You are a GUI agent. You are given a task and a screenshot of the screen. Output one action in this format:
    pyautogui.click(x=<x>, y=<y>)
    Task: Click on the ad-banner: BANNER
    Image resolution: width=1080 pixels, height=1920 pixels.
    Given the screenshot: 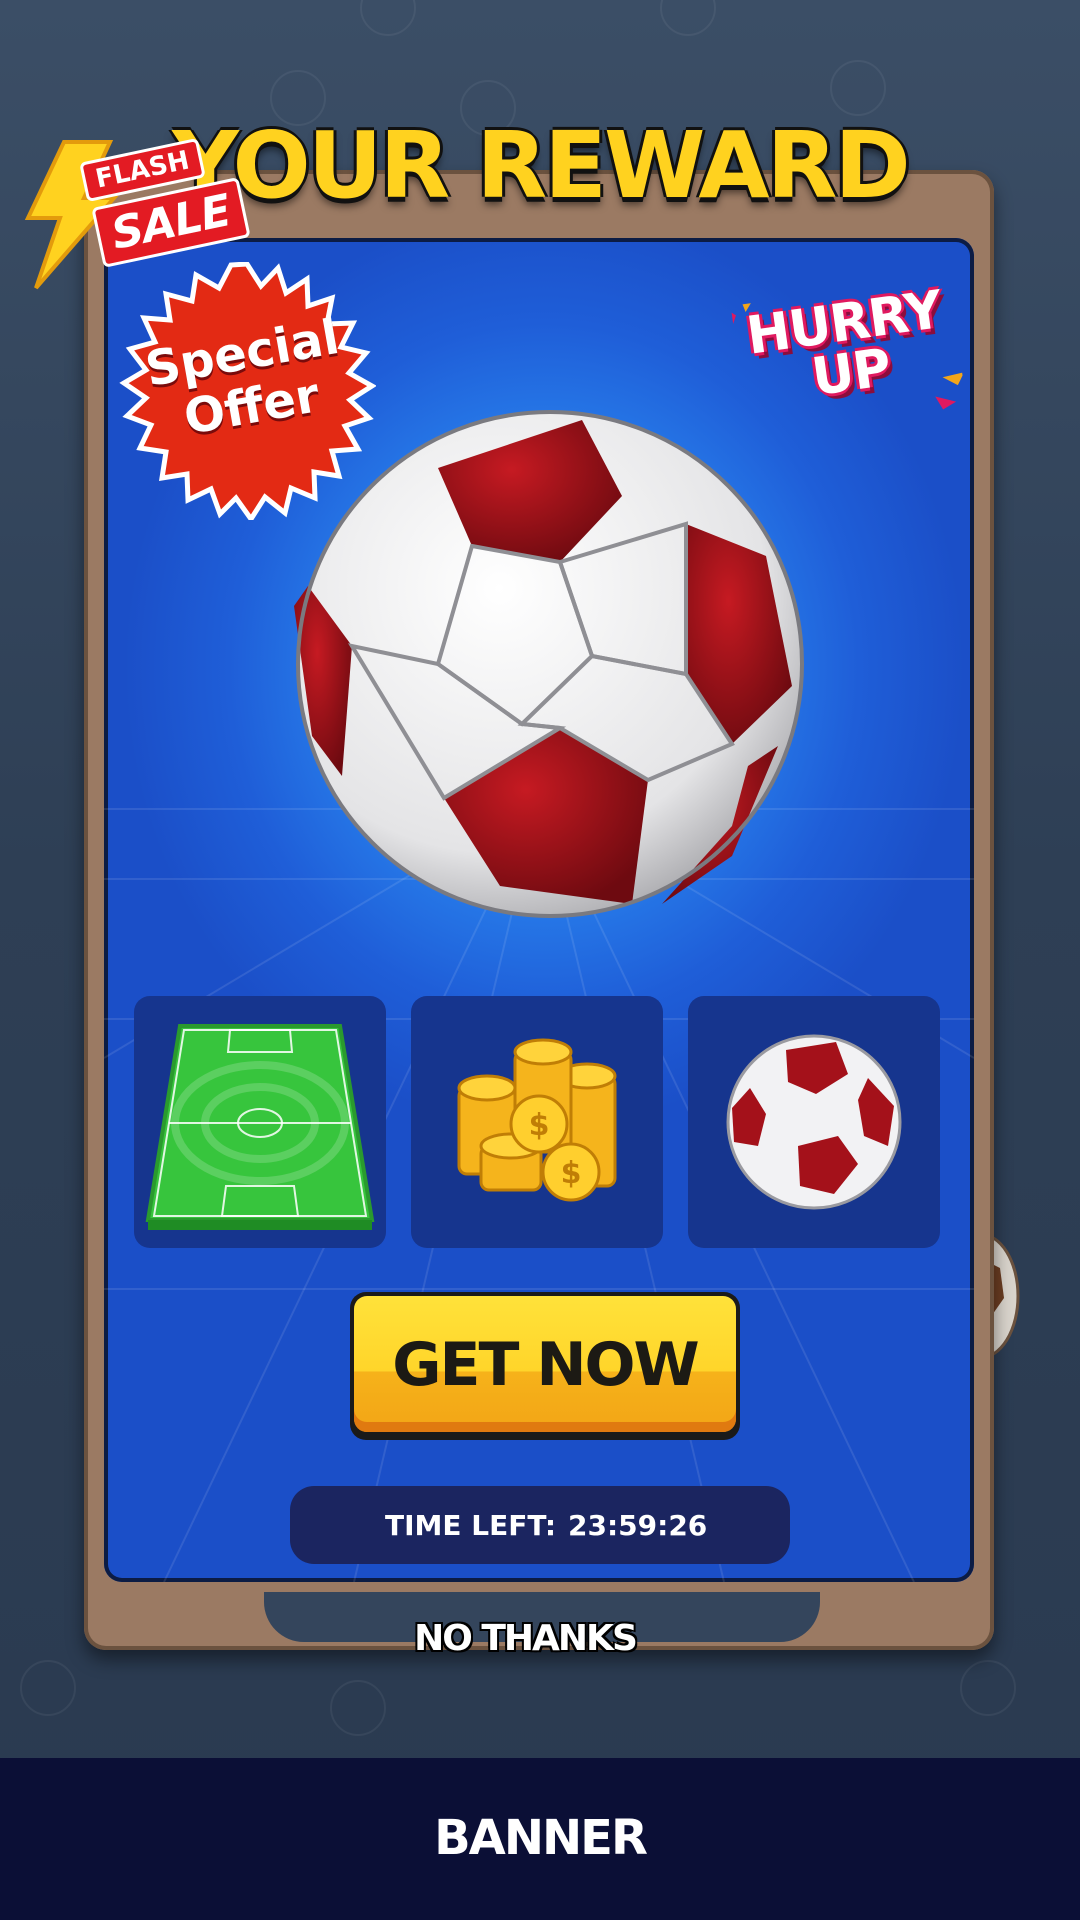 What is the action you would take?
    pyautogui.click(x=540, y=1839)
    